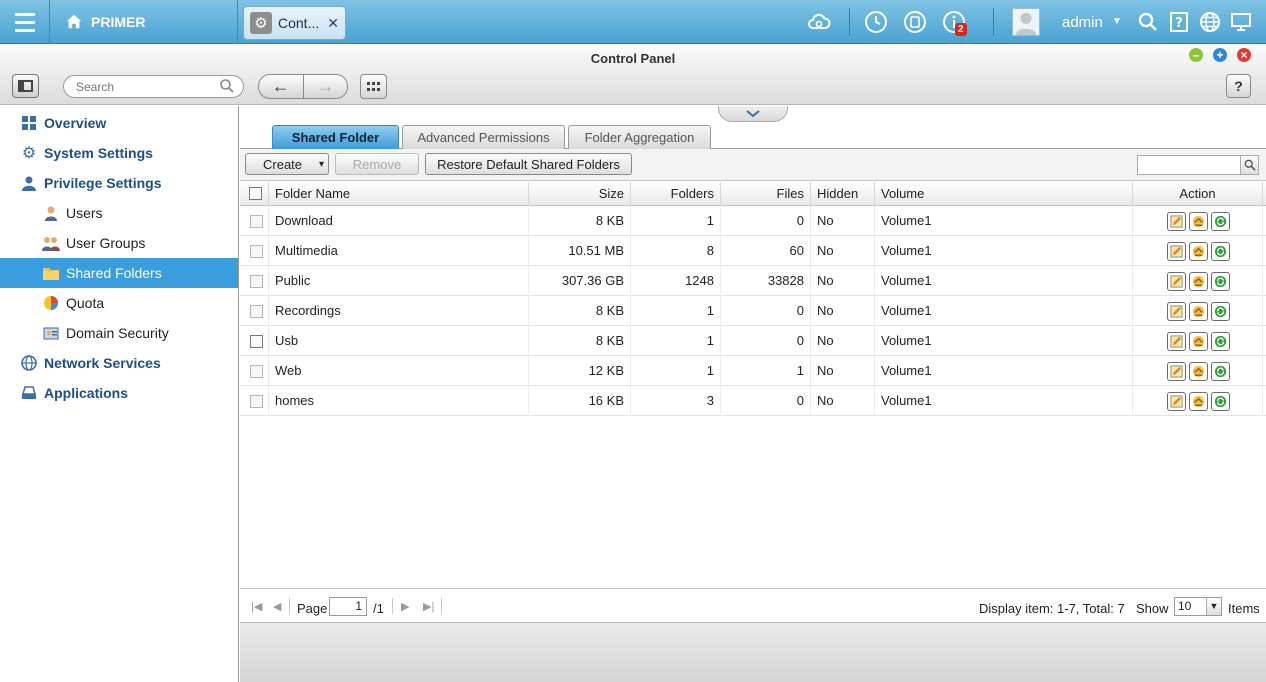 The height and width of the screenshot is (682, 1266). I want to click on last-page-icon: ▶|, so click(428, 606).